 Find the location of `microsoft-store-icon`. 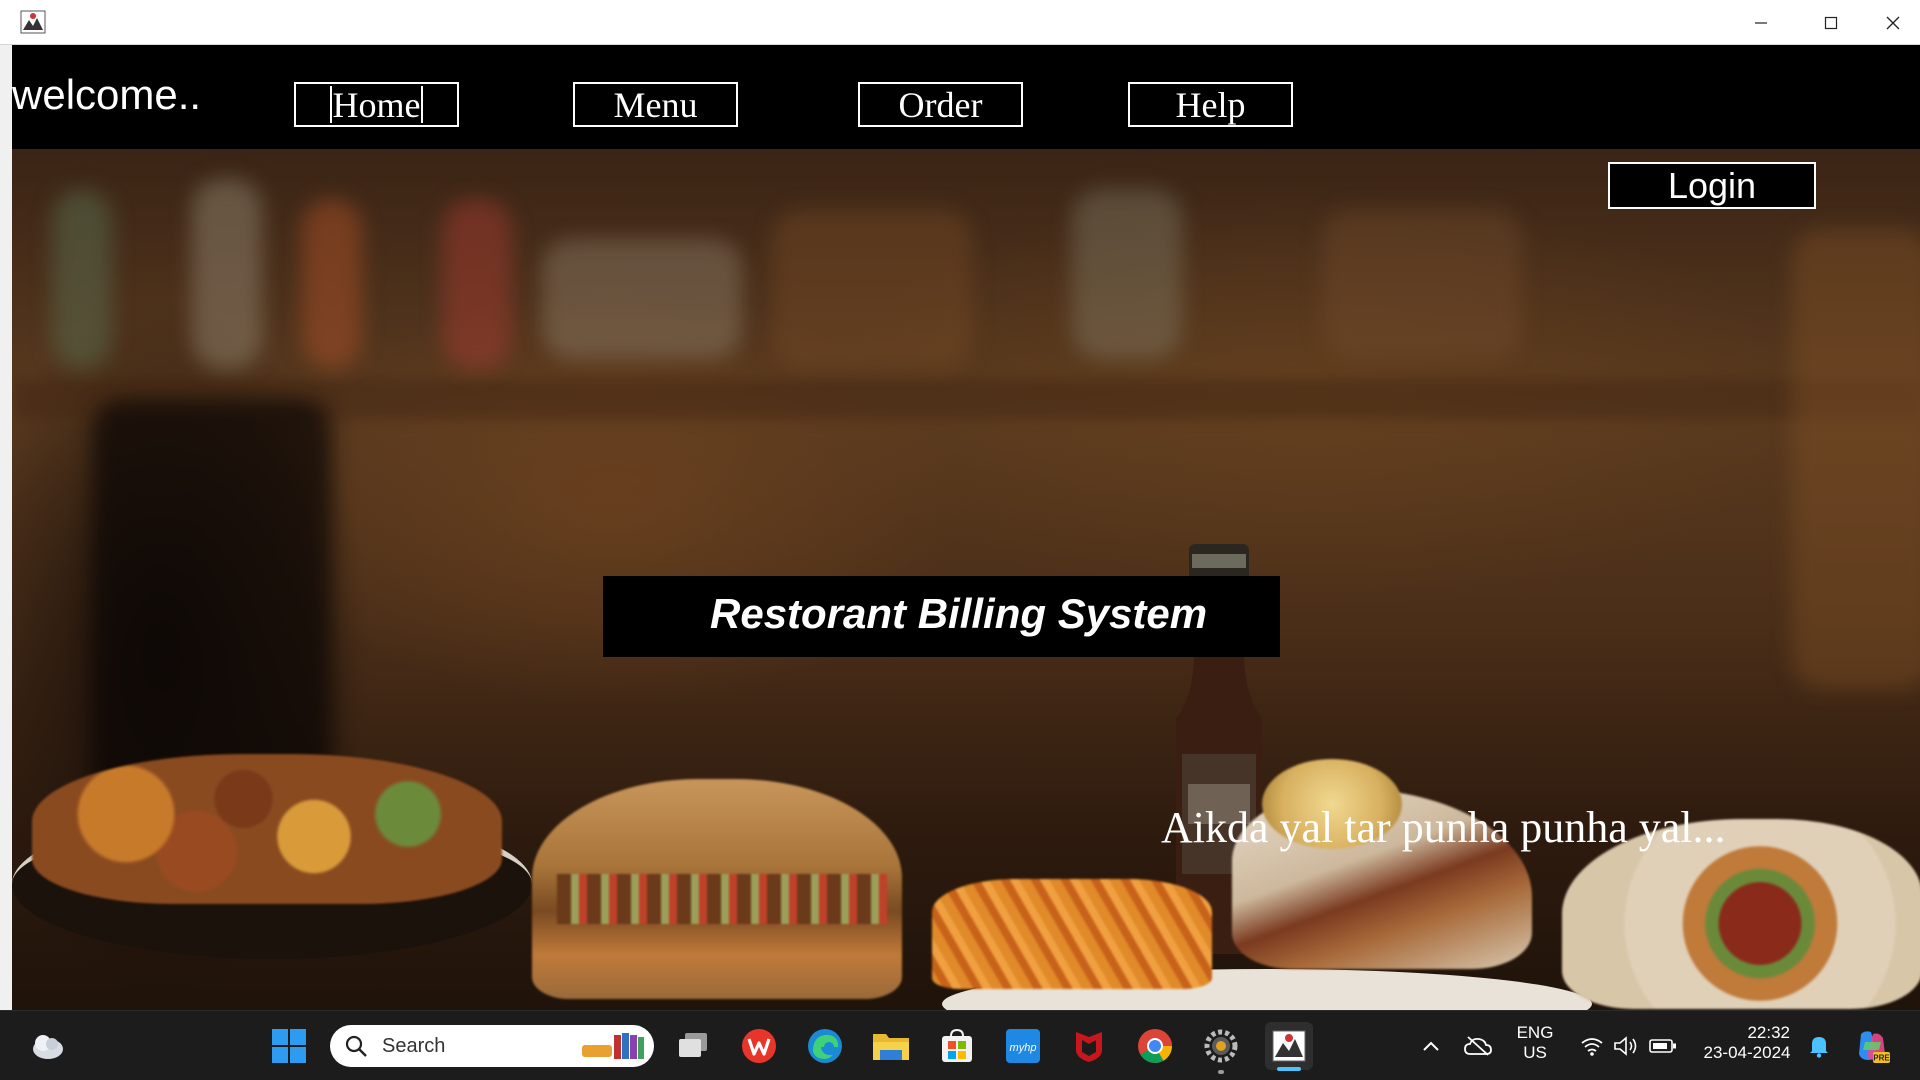

microsoft-store-icon is located at coordinates (957, 1046).